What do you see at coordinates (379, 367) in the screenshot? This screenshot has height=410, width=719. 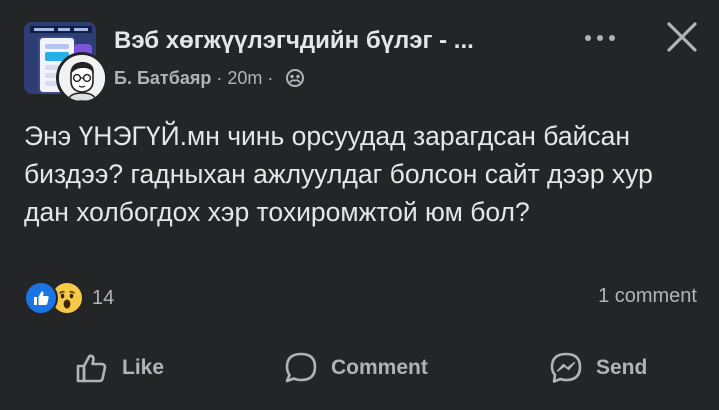 I see `comment-label: Comment` at bounding box center [379, 367].